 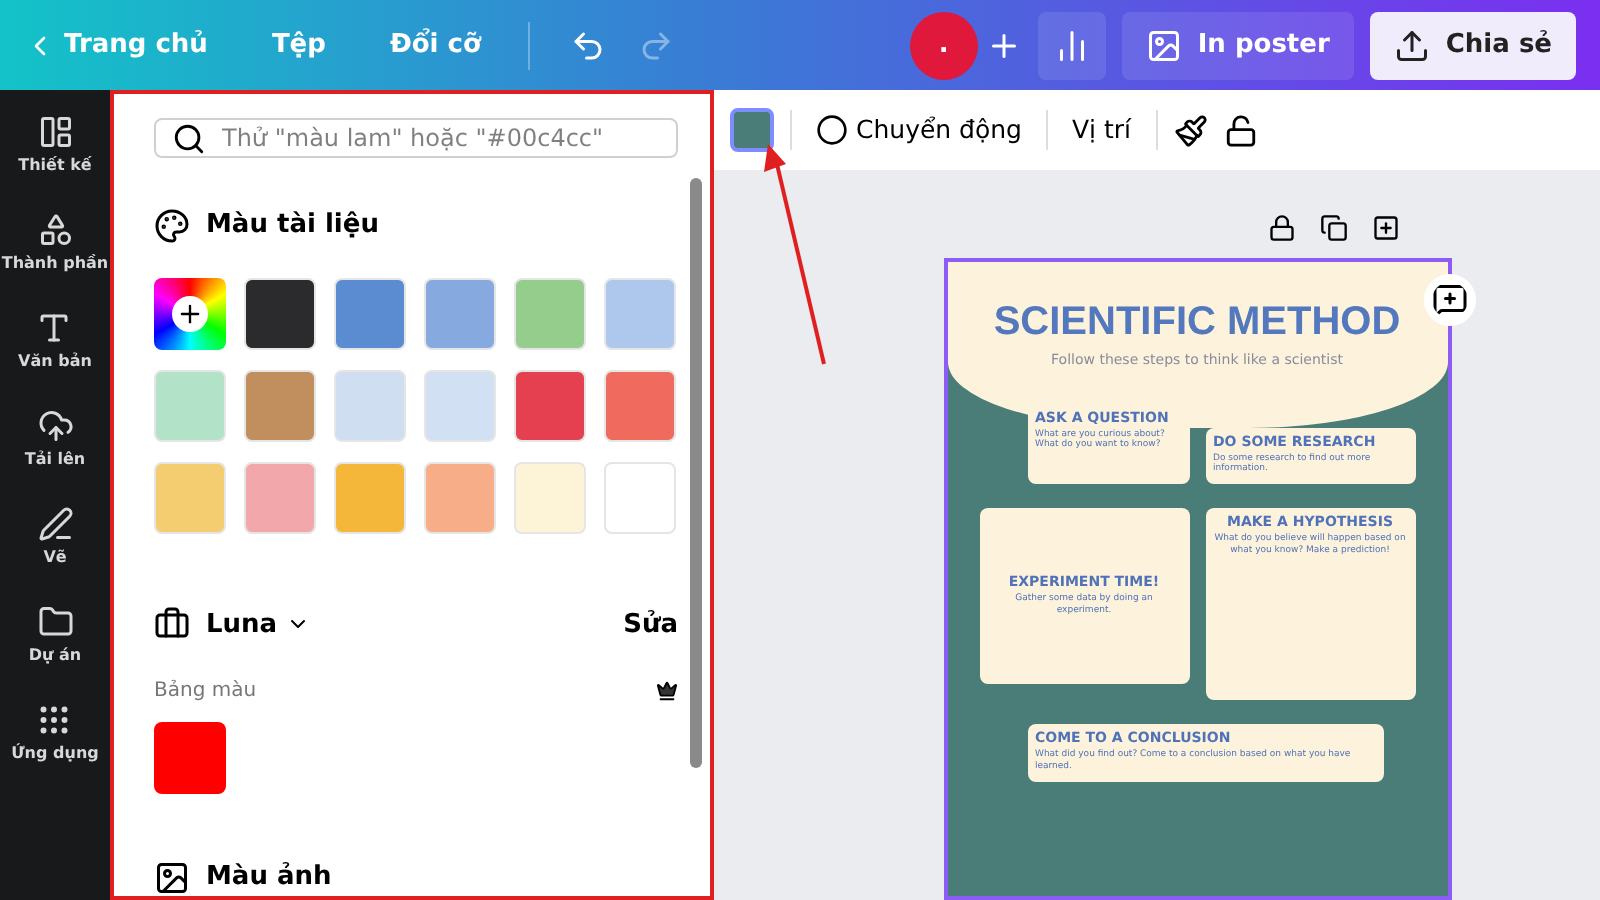 I want to click on search-icon, so click(x=189, y=138).